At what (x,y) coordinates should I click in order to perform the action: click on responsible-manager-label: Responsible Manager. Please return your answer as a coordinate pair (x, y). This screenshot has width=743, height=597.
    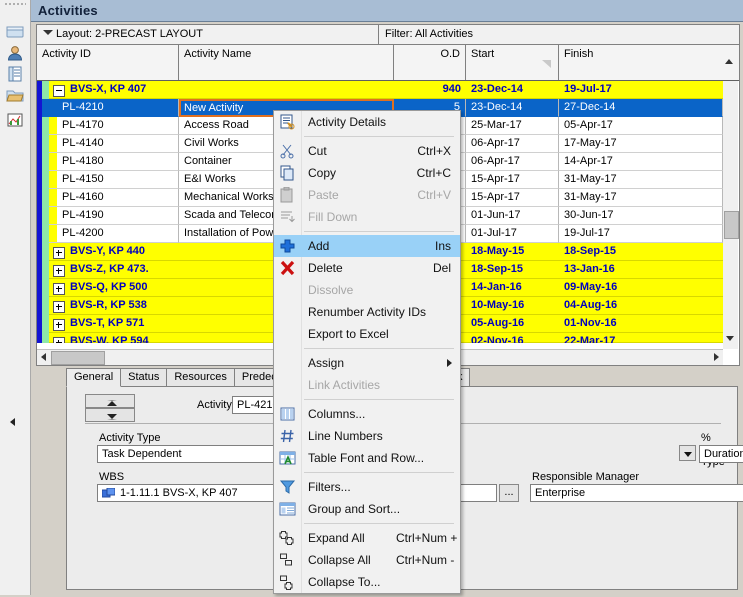
    Looking at the image, I should click on (586, 477).